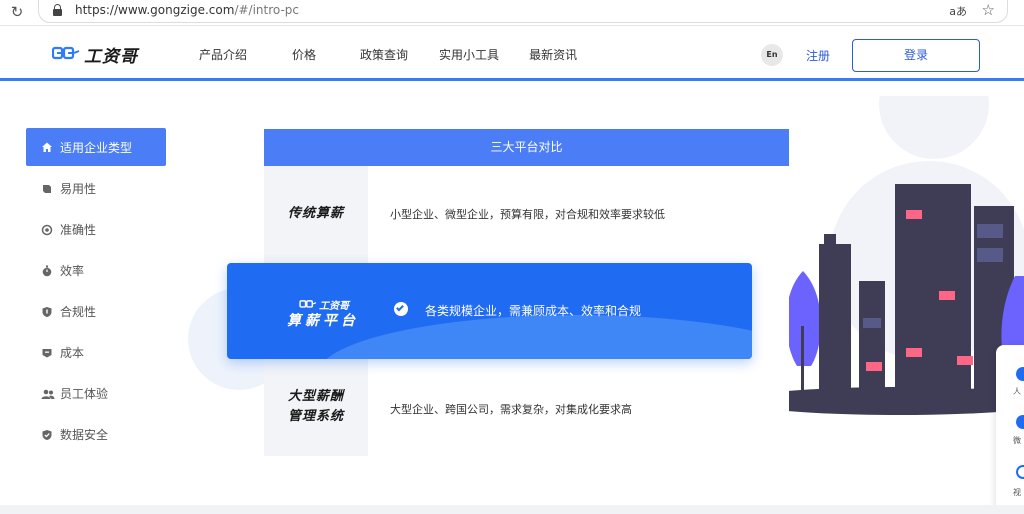 The width and height of the screenshot is (1024, 514). I want to click on row-label-text: 大型薪酬, so click(315, 396).